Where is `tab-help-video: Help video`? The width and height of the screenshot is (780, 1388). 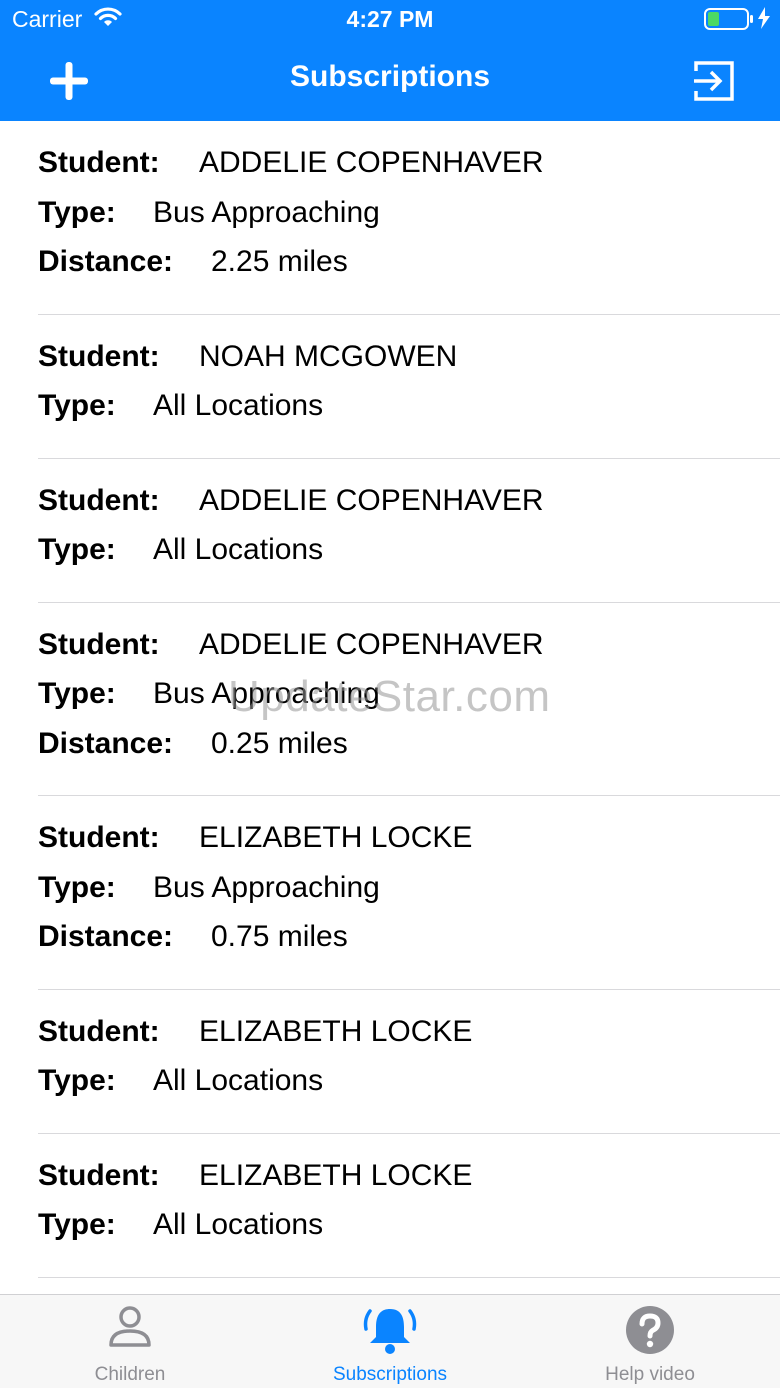 tab-help-video: Help video is located at coordinates (650, 1341).